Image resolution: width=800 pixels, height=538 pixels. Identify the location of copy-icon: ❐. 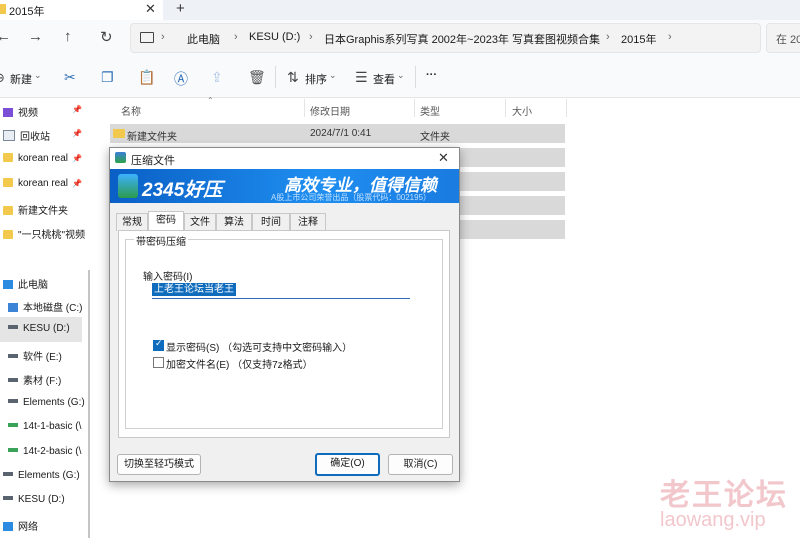
(107, 77).